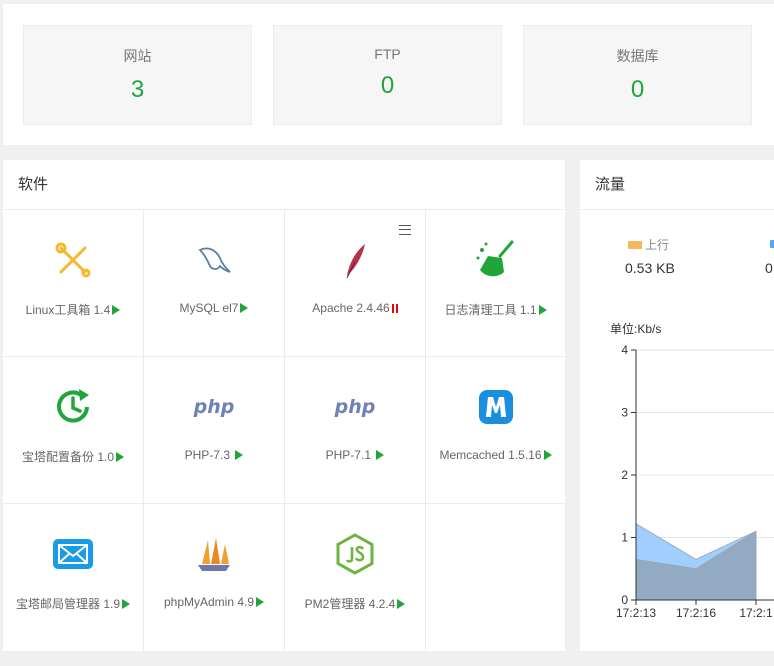  Describe the element at coordinates (772, 244) in the screenshot. I see `legend-swatch-download` at that location.